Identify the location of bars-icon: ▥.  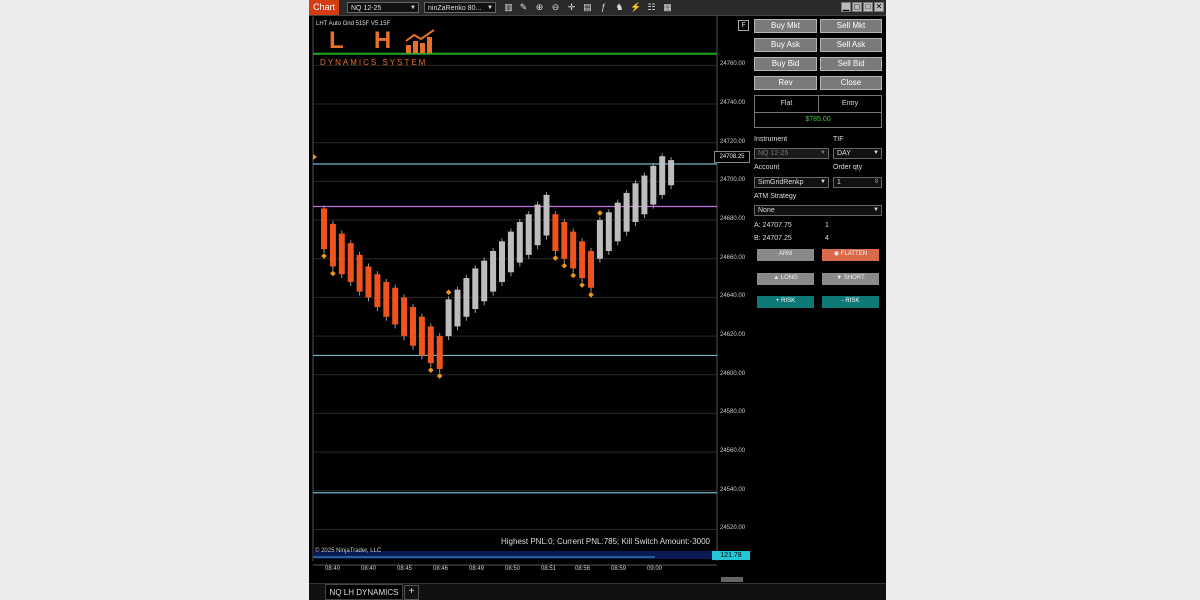
(508, 7).